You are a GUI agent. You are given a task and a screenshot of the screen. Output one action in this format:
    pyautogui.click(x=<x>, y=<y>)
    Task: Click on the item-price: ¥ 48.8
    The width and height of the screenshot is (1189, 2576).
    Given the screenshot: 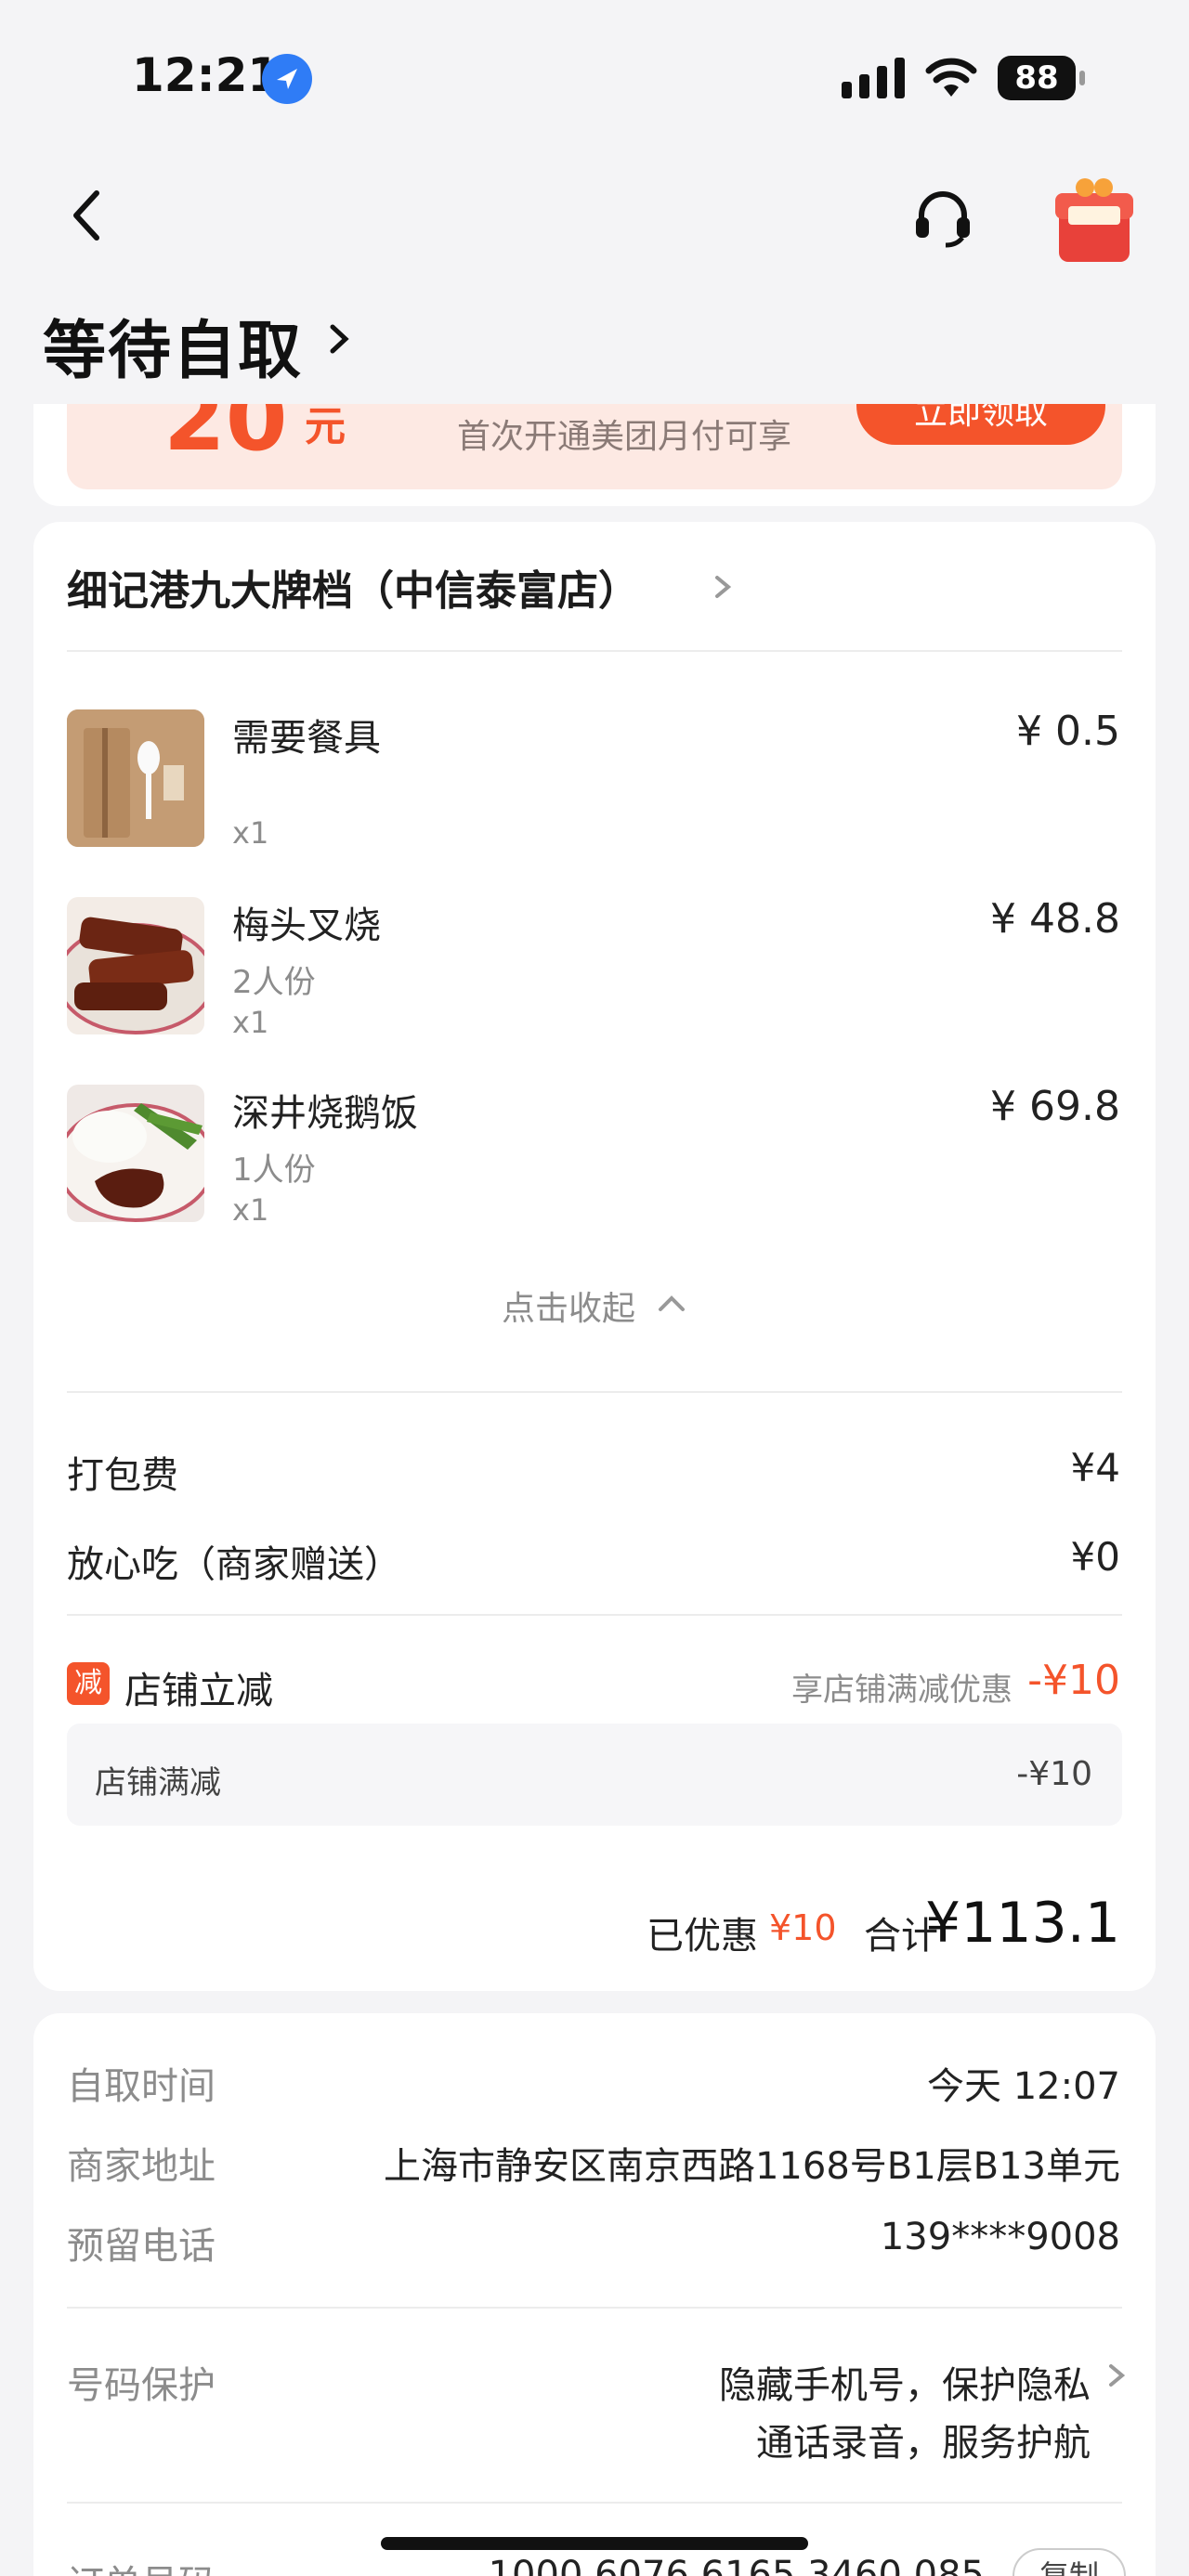 What is the action you would take?
    pyautogui.click(x=1055, y=919)
    